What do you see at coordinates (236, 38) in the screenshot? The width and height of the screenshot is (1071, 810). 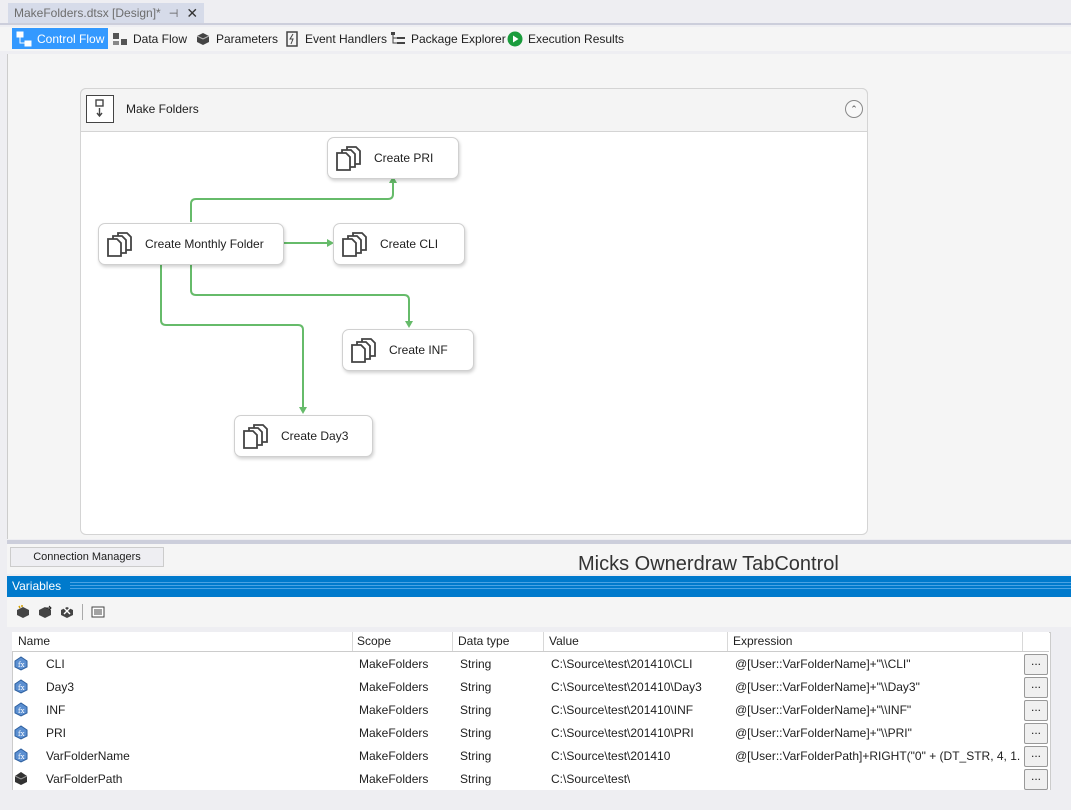 I see `tab-parameters: Parameters` at bounding box center [236, 38].